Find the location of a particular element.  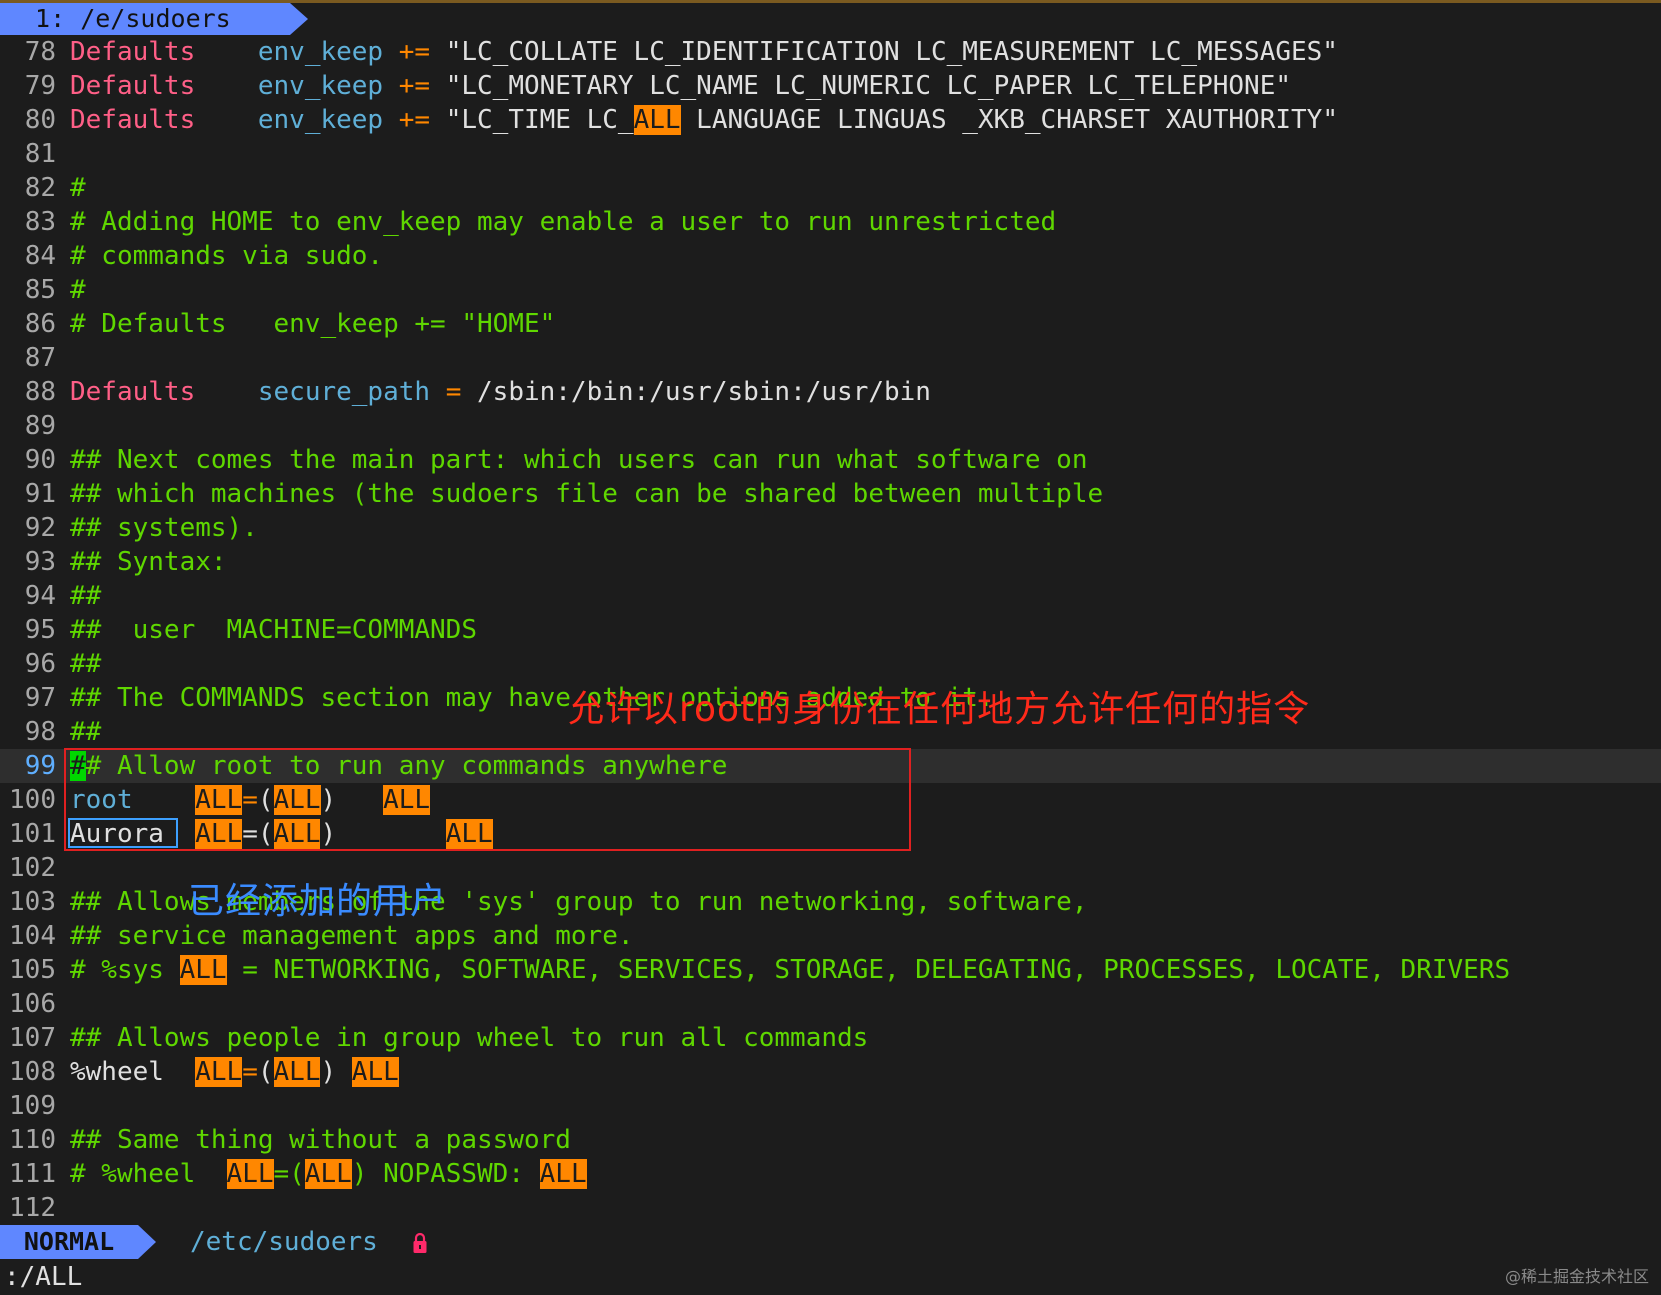

lock-icon is located at coordinates (420, 1242).